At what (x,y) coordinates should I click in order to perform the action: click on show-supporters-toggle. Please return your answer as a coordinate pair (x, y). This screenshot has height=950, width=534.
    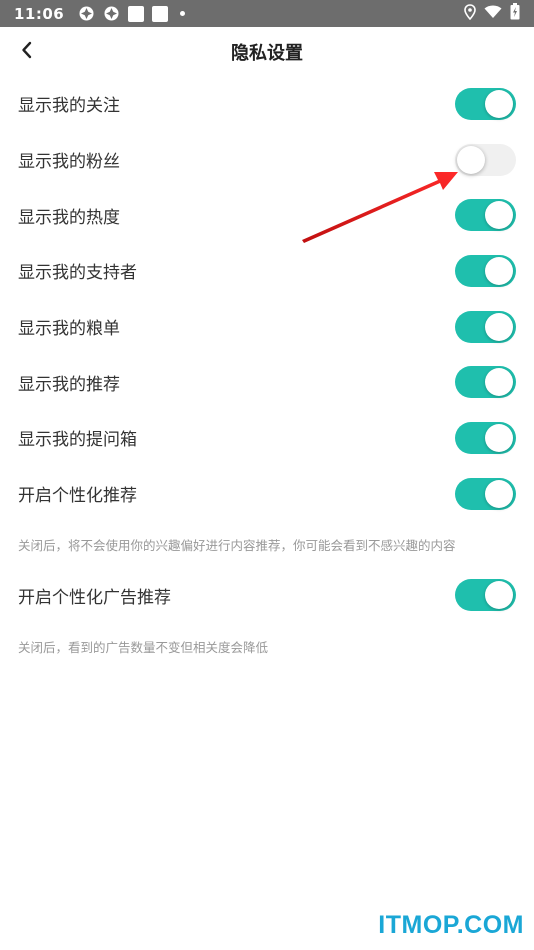
    Looking at the image, I should click on (485, 270).